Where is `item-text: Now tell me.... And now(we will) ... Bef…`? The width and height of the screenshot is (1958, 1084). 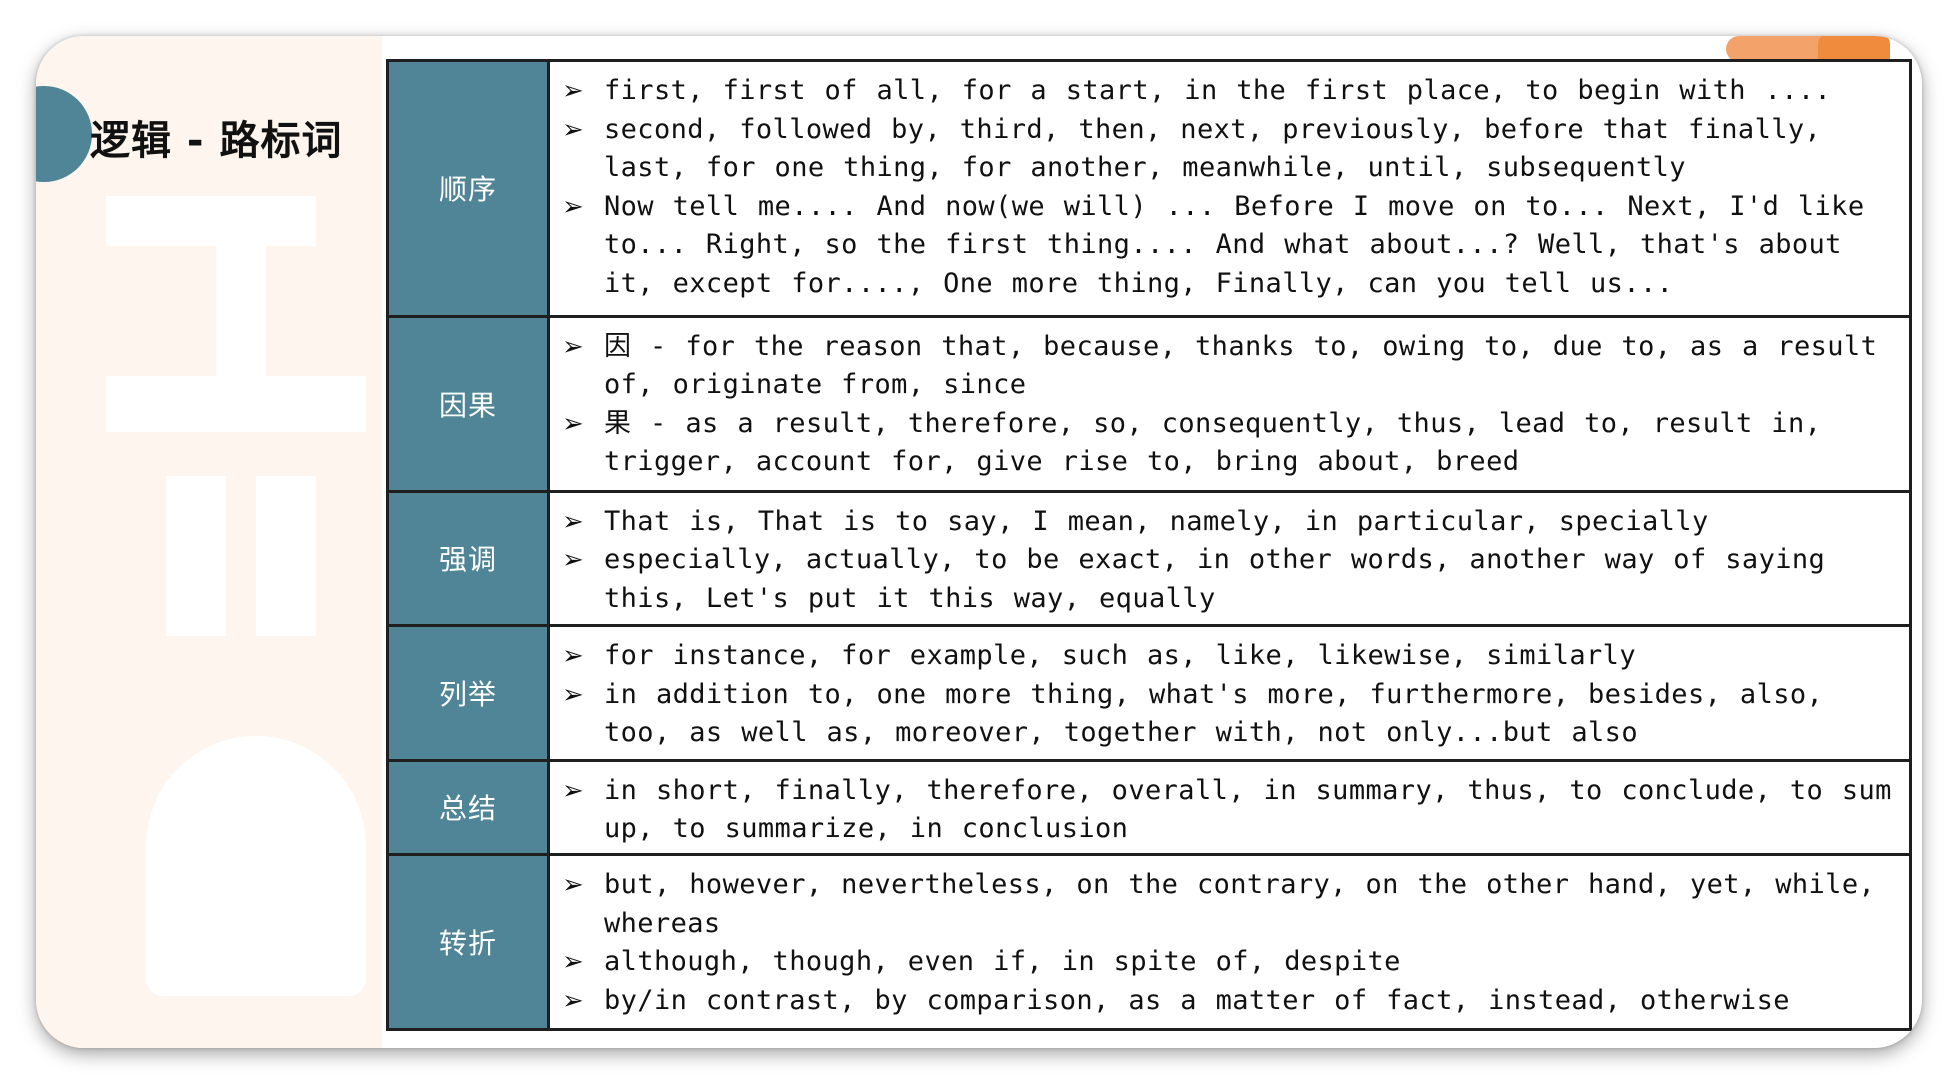
item-text: Now tell me.... And now(we will) ... Bef… is located at coordinates (1234, 244).